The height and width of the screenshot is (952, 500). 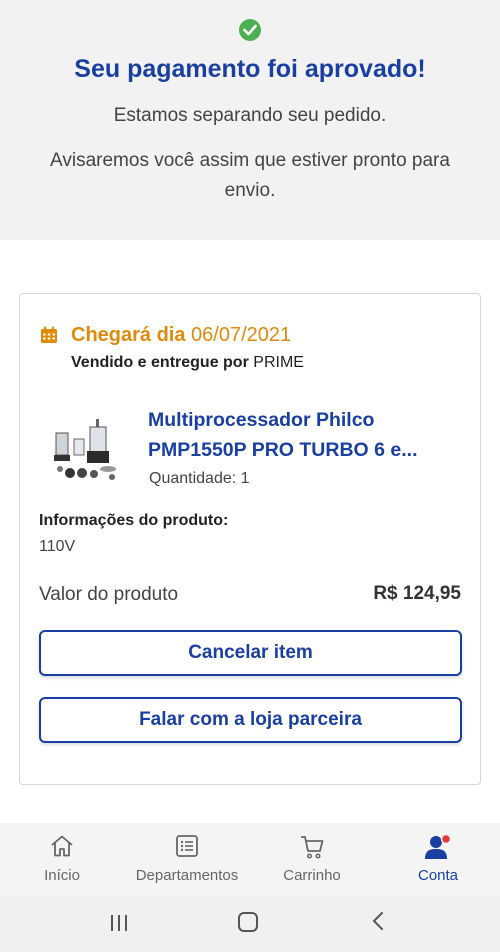 What do you see at coordinates (446, 839) in the screenshot?
I see `notification-dot` at bounding box center [446, 839].